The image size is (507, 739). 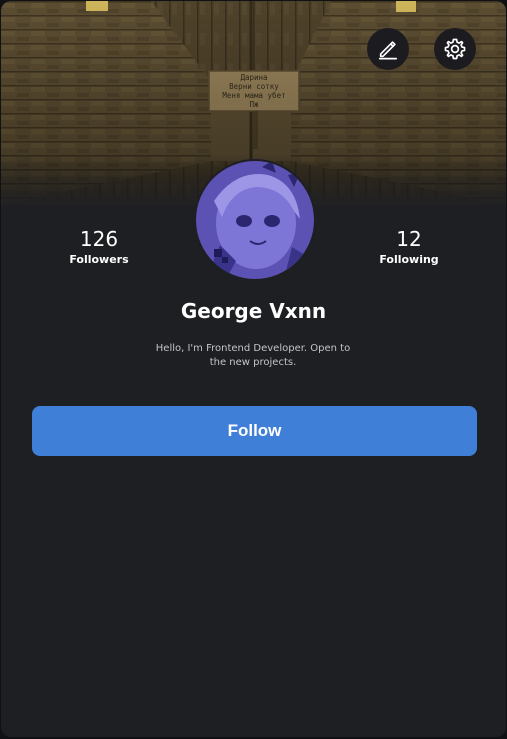 What do you see at coordinates (409, 239) in the screenshot?
I see `following-count: 12` at bounding box center [409, 239].